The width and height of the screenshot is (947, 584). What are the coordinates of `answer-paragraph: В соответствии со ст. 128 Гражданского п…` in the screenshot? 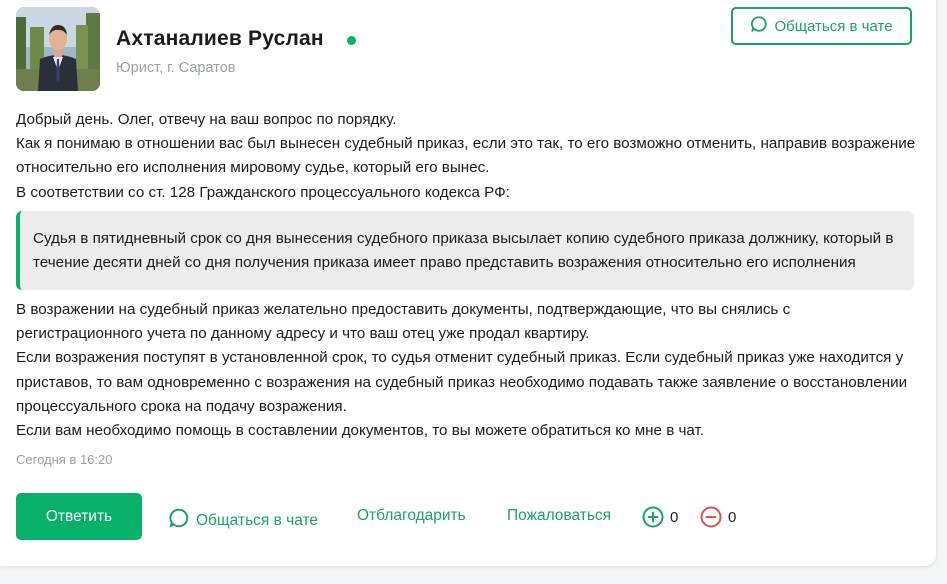 It's located at (263, 192).